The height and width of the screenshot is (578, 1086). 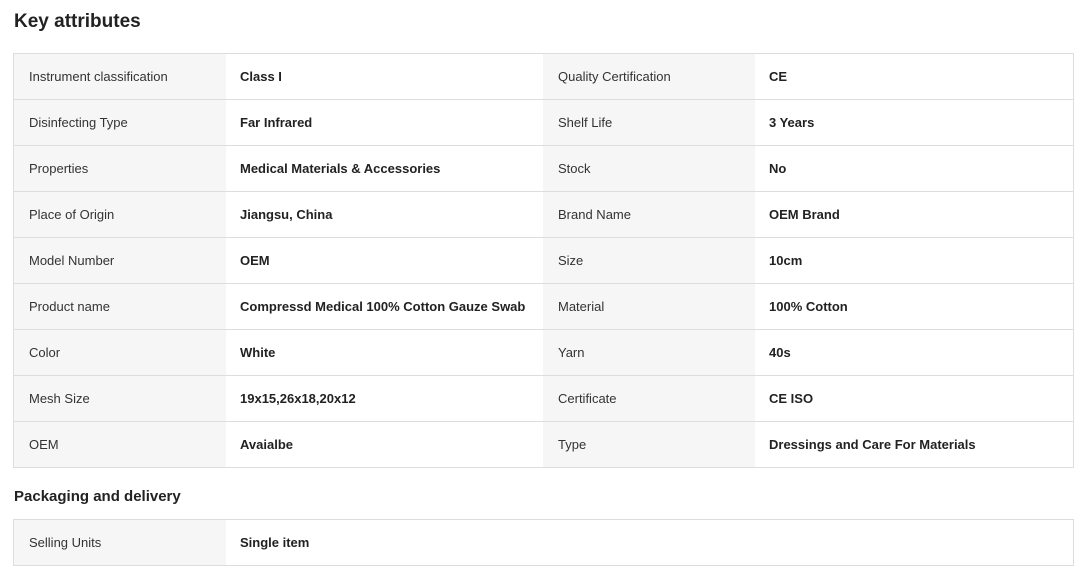 What do you see at coordinates (649, 260) in the screenshot?
I see `attribute-label: Size` at bounding box center [649, 260].